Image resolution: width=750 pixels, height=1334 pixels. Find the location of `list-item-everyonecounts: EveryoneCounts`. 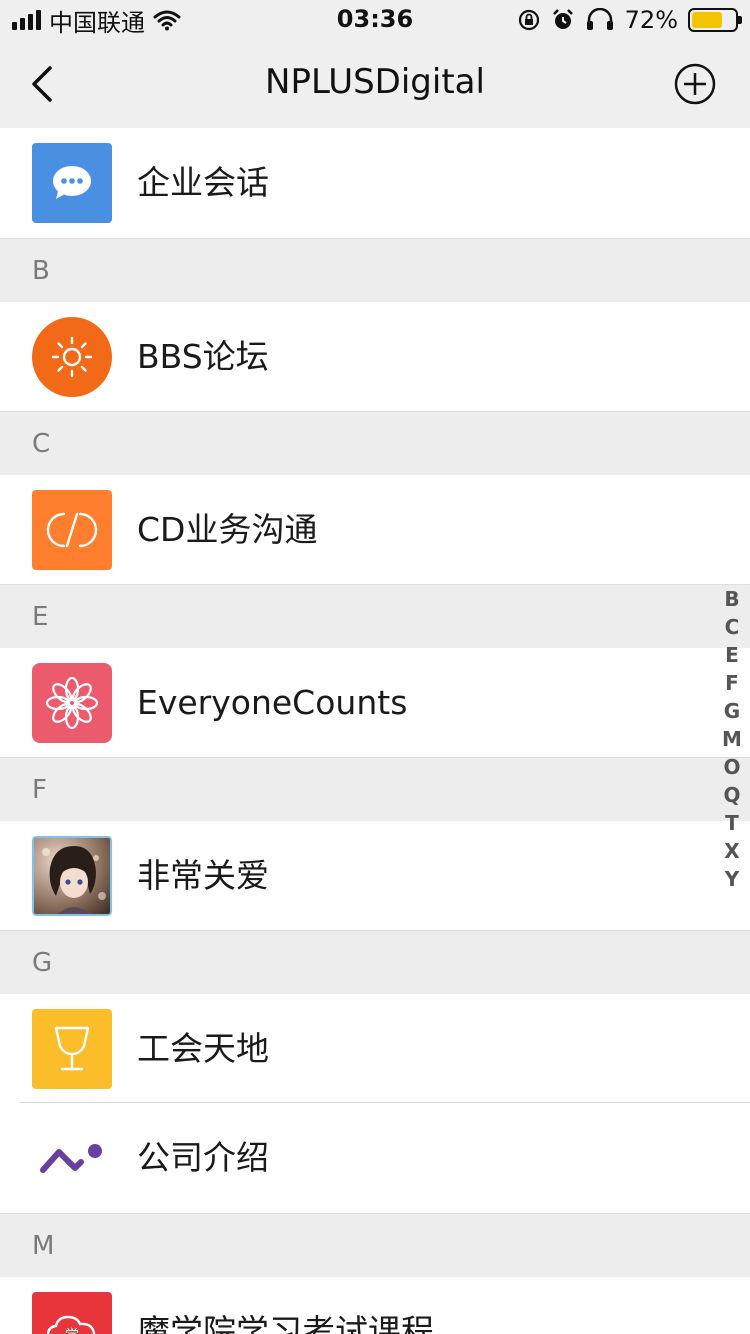

list-item-everyonecounts: EveryoneCounts is located at coordinates (375, 702).